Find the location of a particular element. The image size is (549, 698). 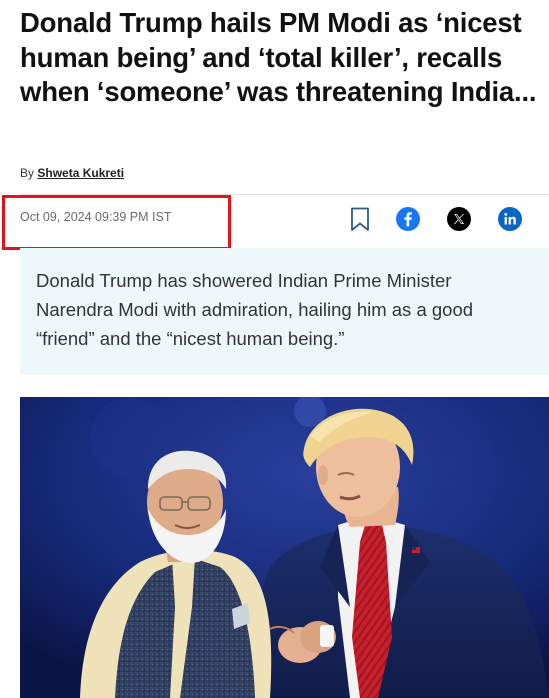

x-icon is located at coordinates (459, 219).